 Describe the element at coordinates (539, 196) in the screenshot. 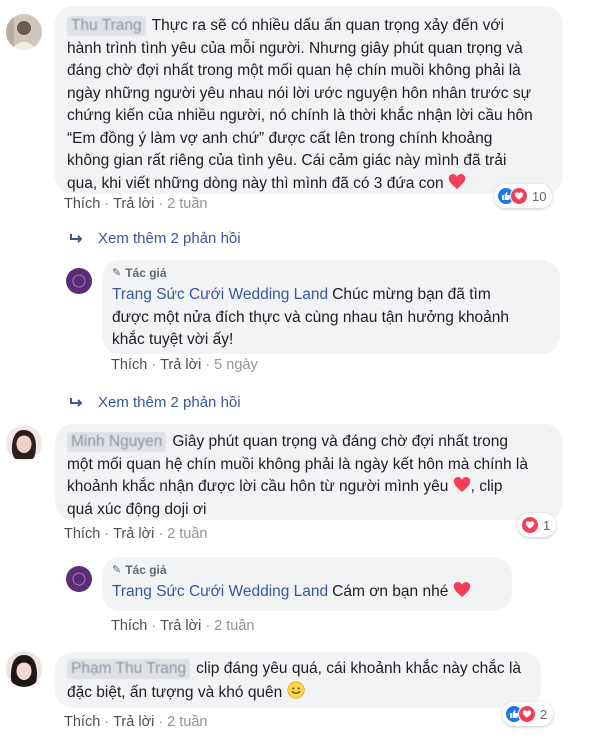

I see `reaction-count: 10` at that location.